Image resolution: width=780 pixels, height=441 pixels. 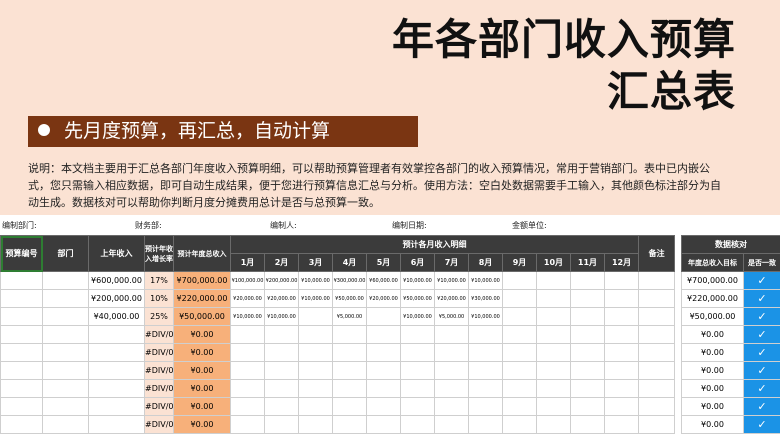 What do you see at coordinates (657, 253) in the screenshot?
I see `header-remark: 备注` at bounding box center [657, 253].